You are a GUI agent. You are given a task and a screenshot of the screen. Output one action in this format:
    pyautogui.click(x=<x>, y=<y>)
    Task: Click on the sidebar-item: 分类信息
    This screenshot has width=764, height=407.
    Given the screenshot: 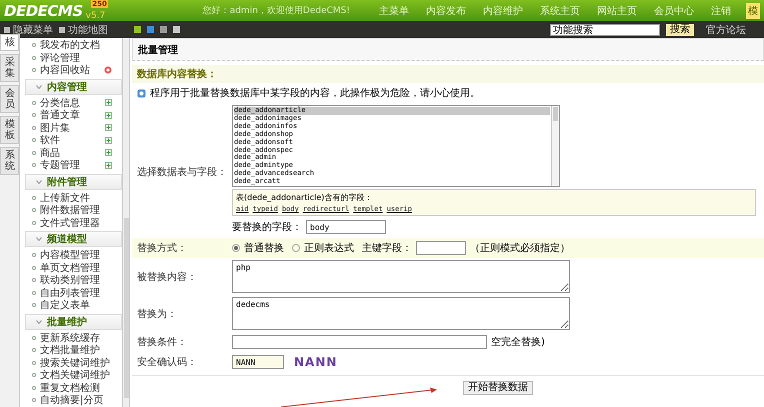 What is the action you would take?
    pyautogui.click(x=73, y=102)
    